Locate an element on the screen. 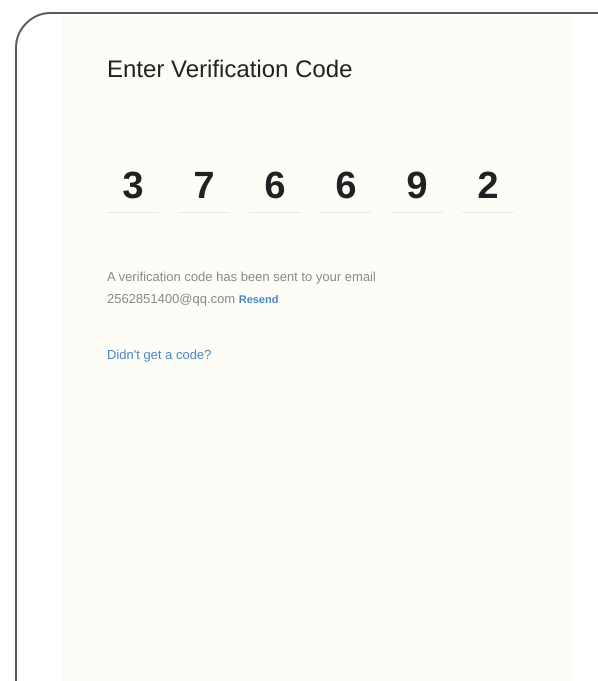 This screenshot has height=681, width=598. code-digit-field: 2 is located at coordinates (488, 188).